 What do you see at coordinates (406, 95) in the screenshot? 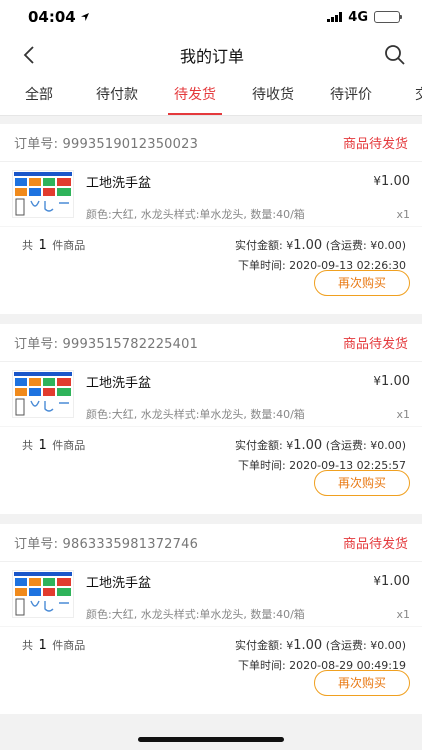
I see `tab-transaction: 交易` at bounding box center [406, 95].